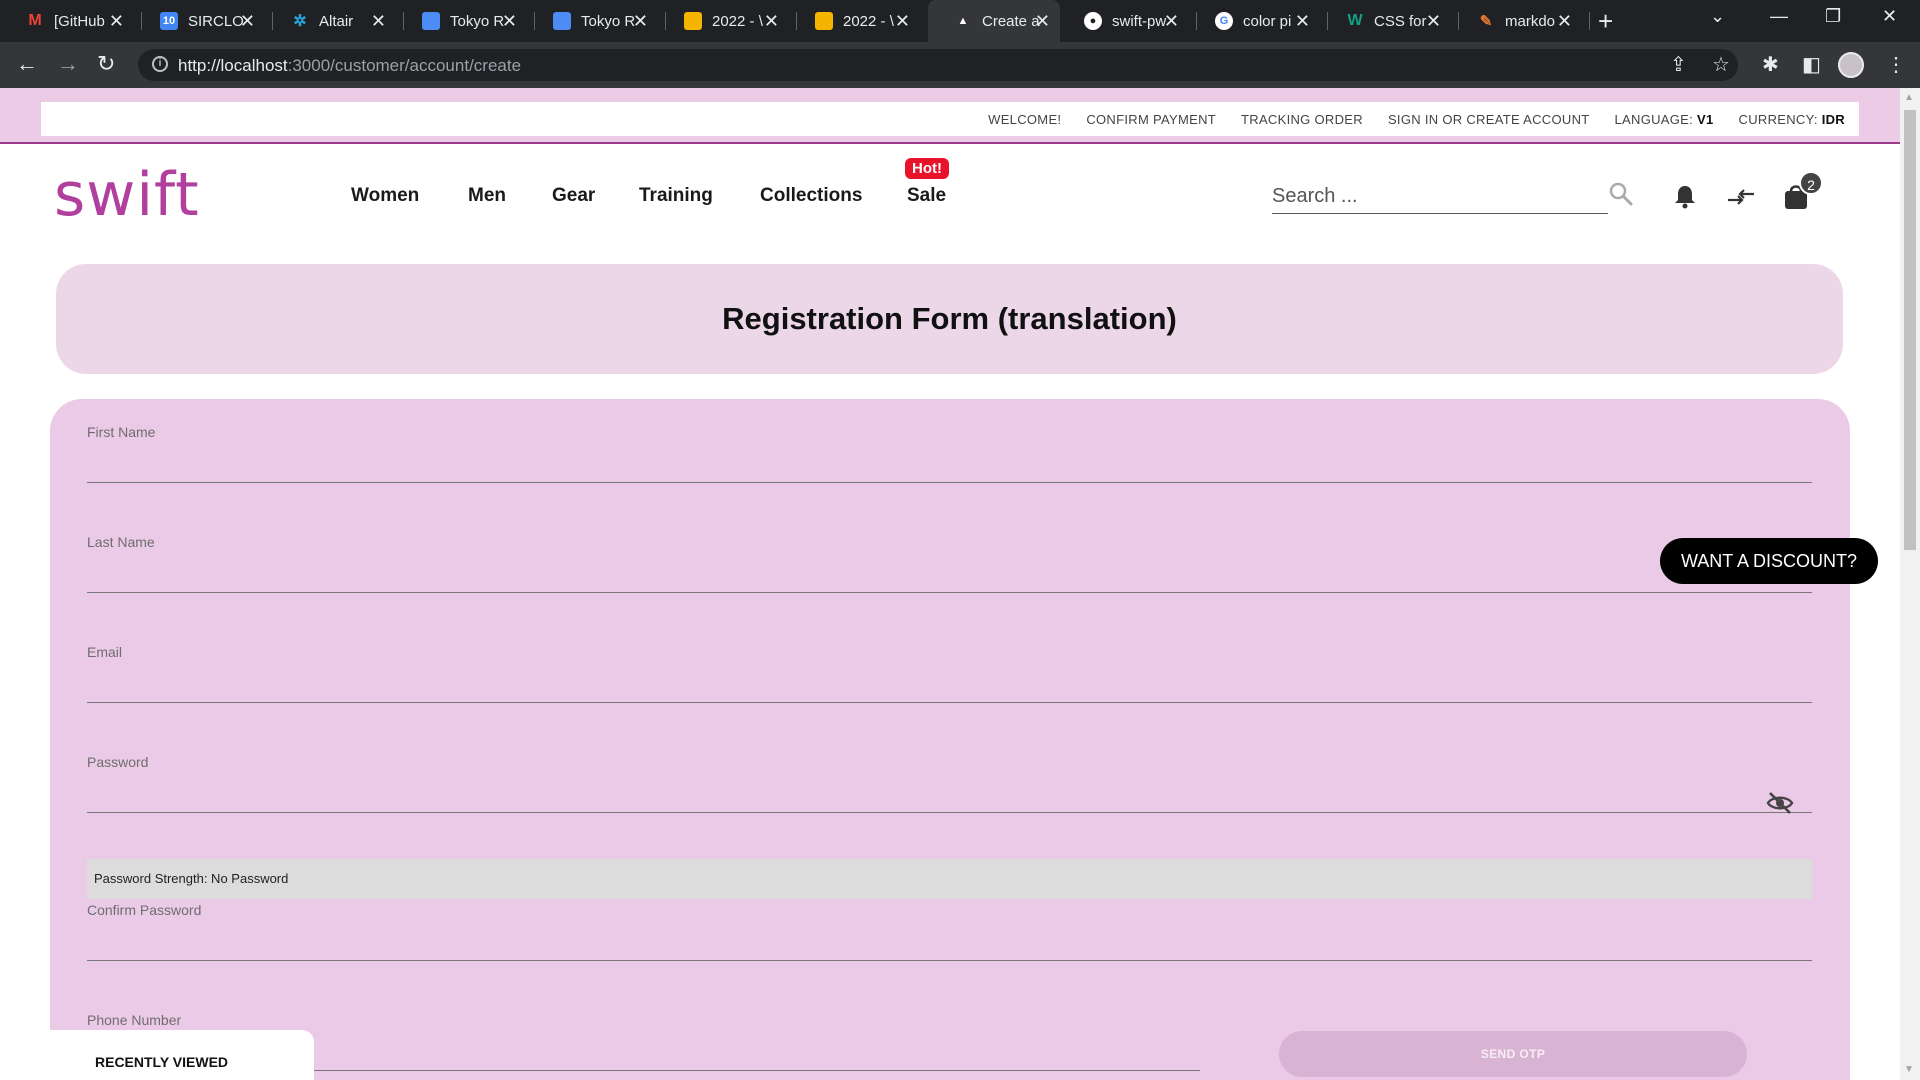 This screenshot has width=1920, height=1080. Describe the element at coordinates (949, 441) in the screenshot. I see `first-name-field: First Name` at that location.